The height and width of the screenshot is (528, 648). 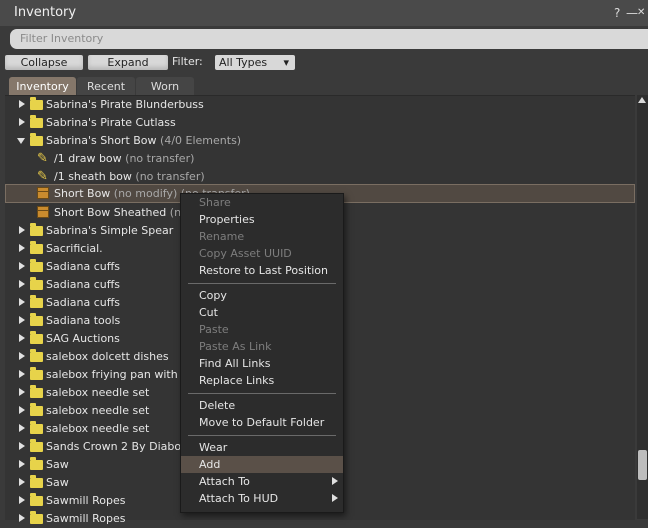 I want to click on menu-item-label: Copy, so click(x=213, y=295).